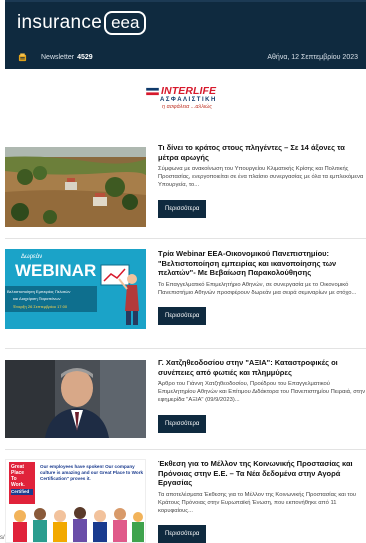  Describe the element at coordinates (22, 56) in the screenshot. I see `newsletter-icon` at that location.